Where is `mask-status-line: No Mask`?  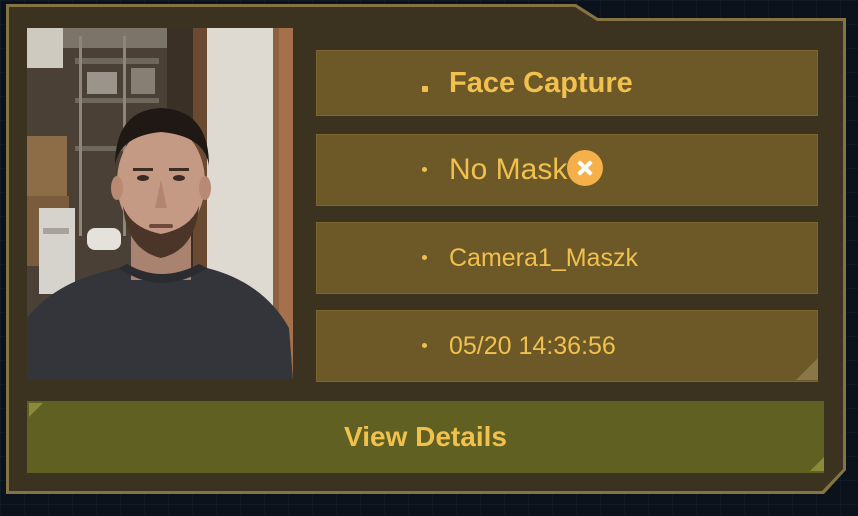
mask-status-line: No Mask is located at coordinates (526, 170).